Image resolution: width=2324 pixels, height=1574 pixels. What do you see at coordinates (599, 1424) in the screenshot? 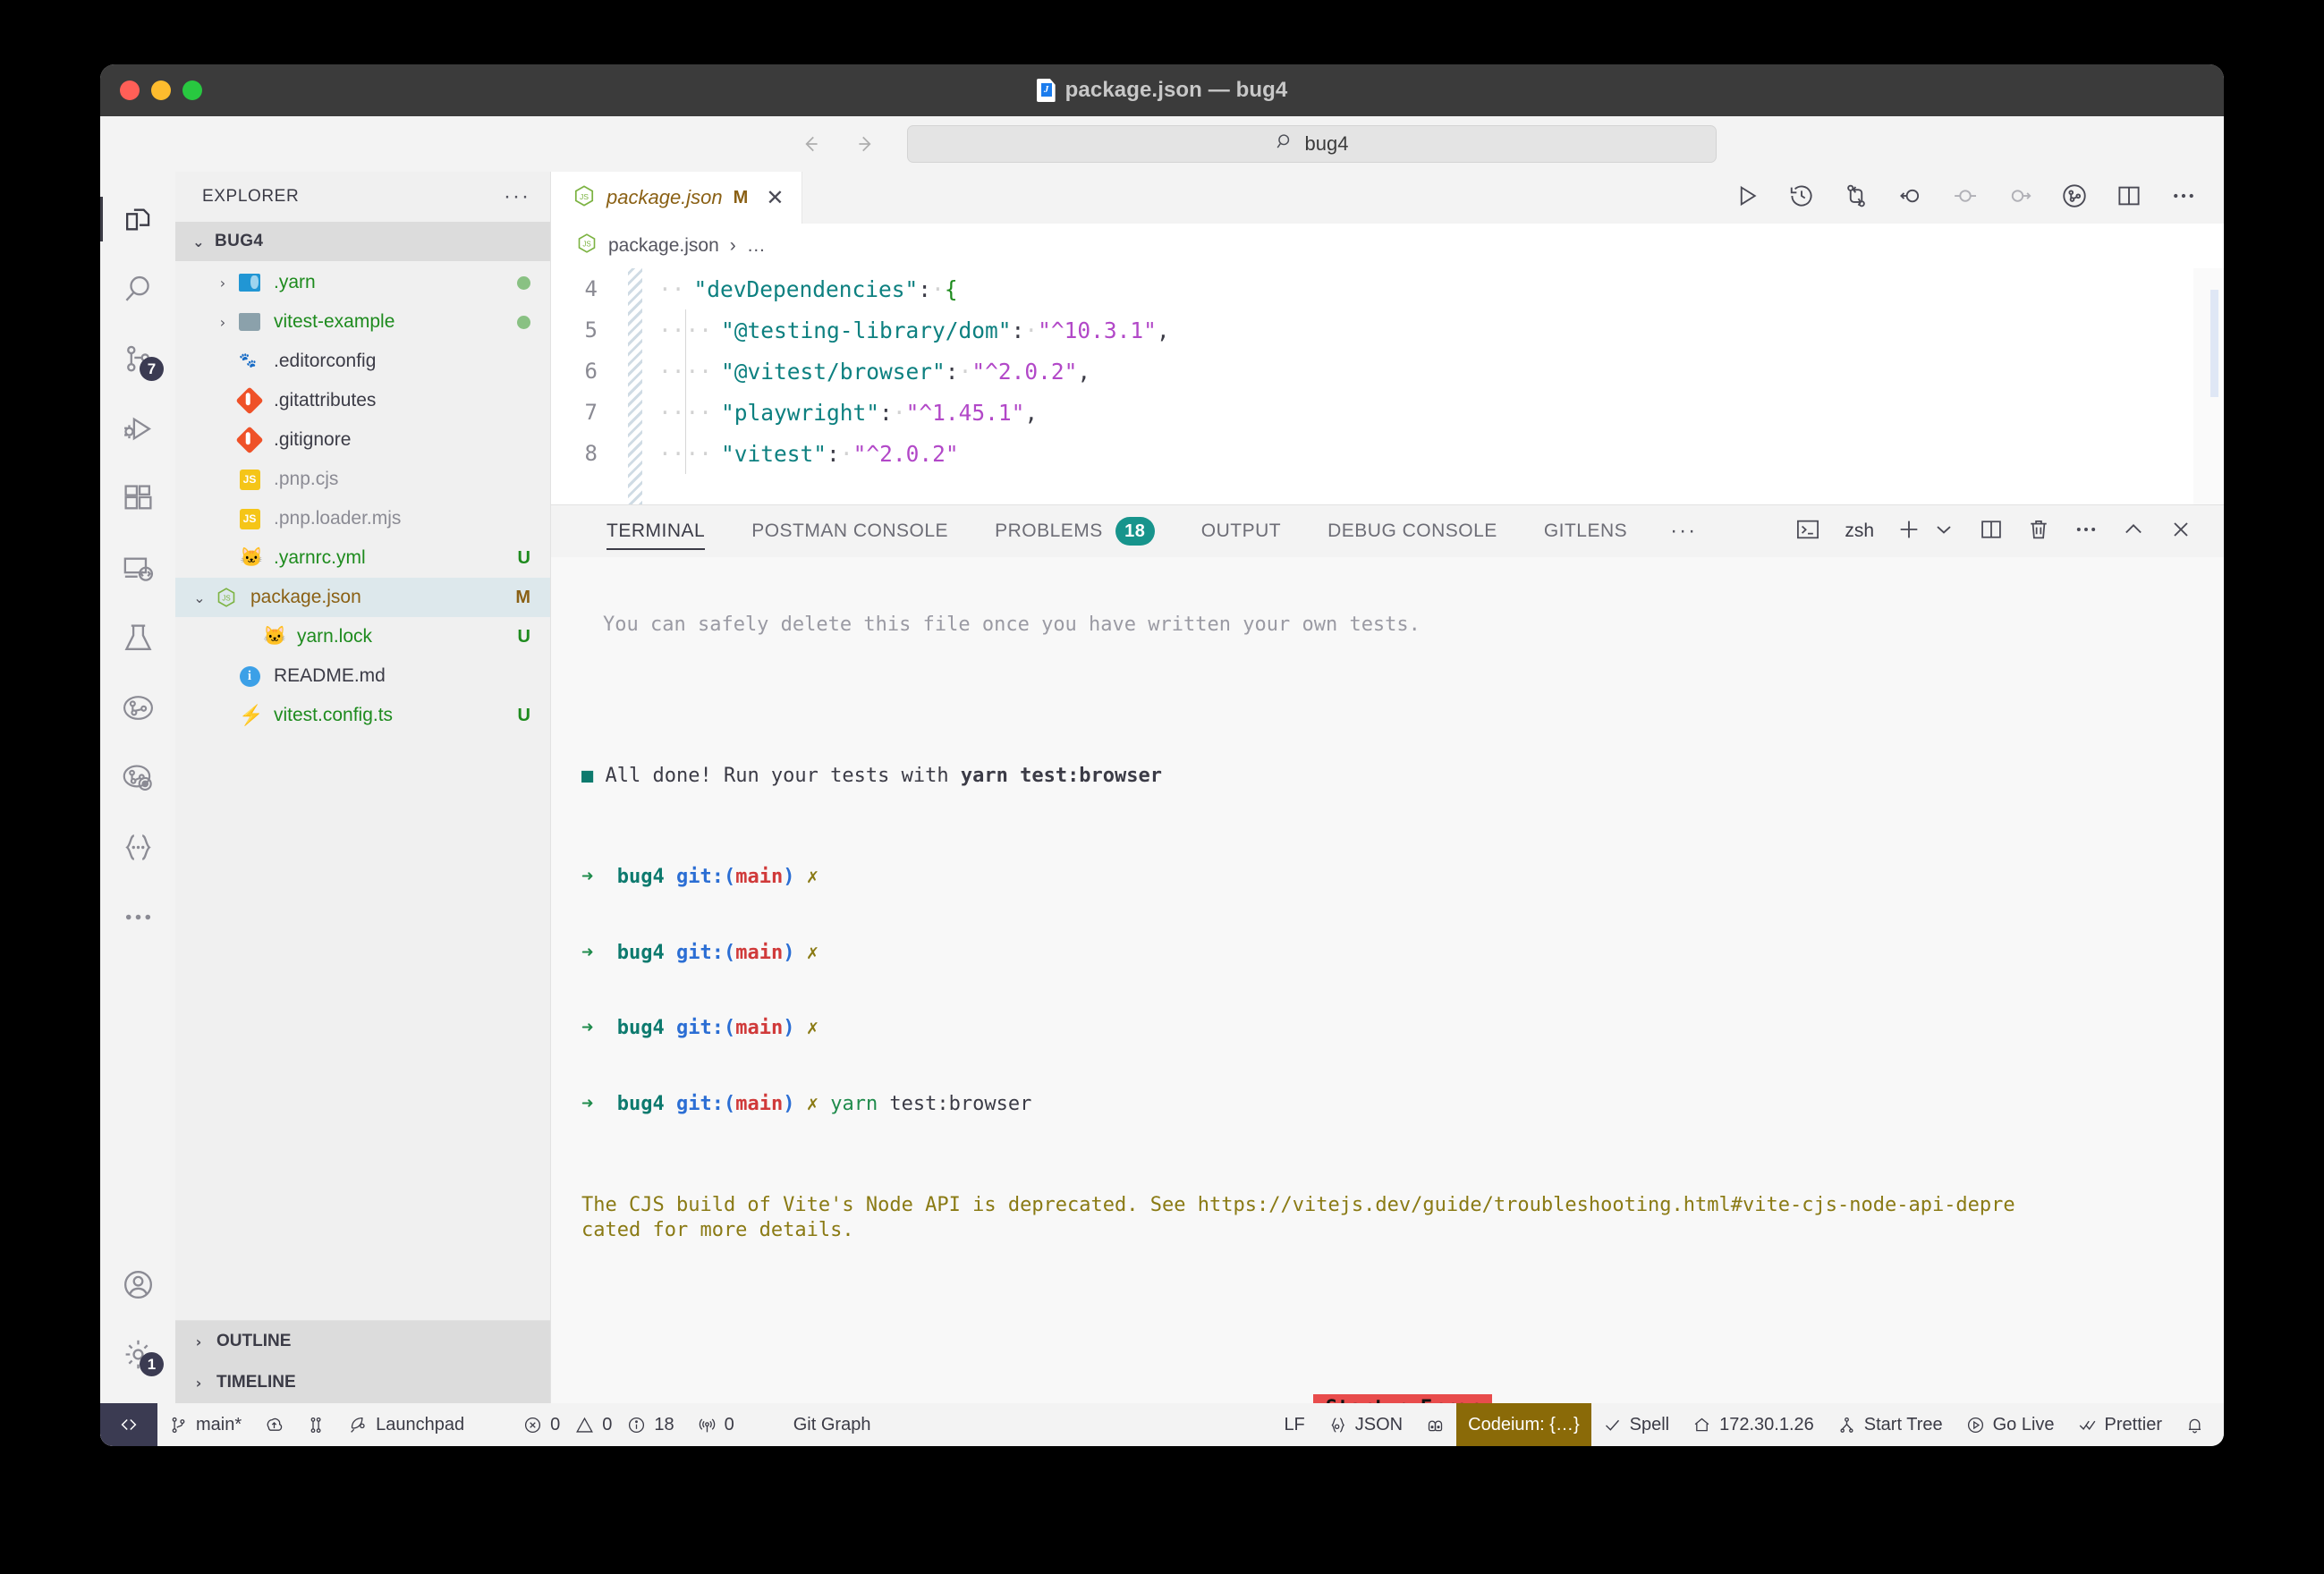
I see `status-problems: 0 0 18` at bounding box center [599, 1424].